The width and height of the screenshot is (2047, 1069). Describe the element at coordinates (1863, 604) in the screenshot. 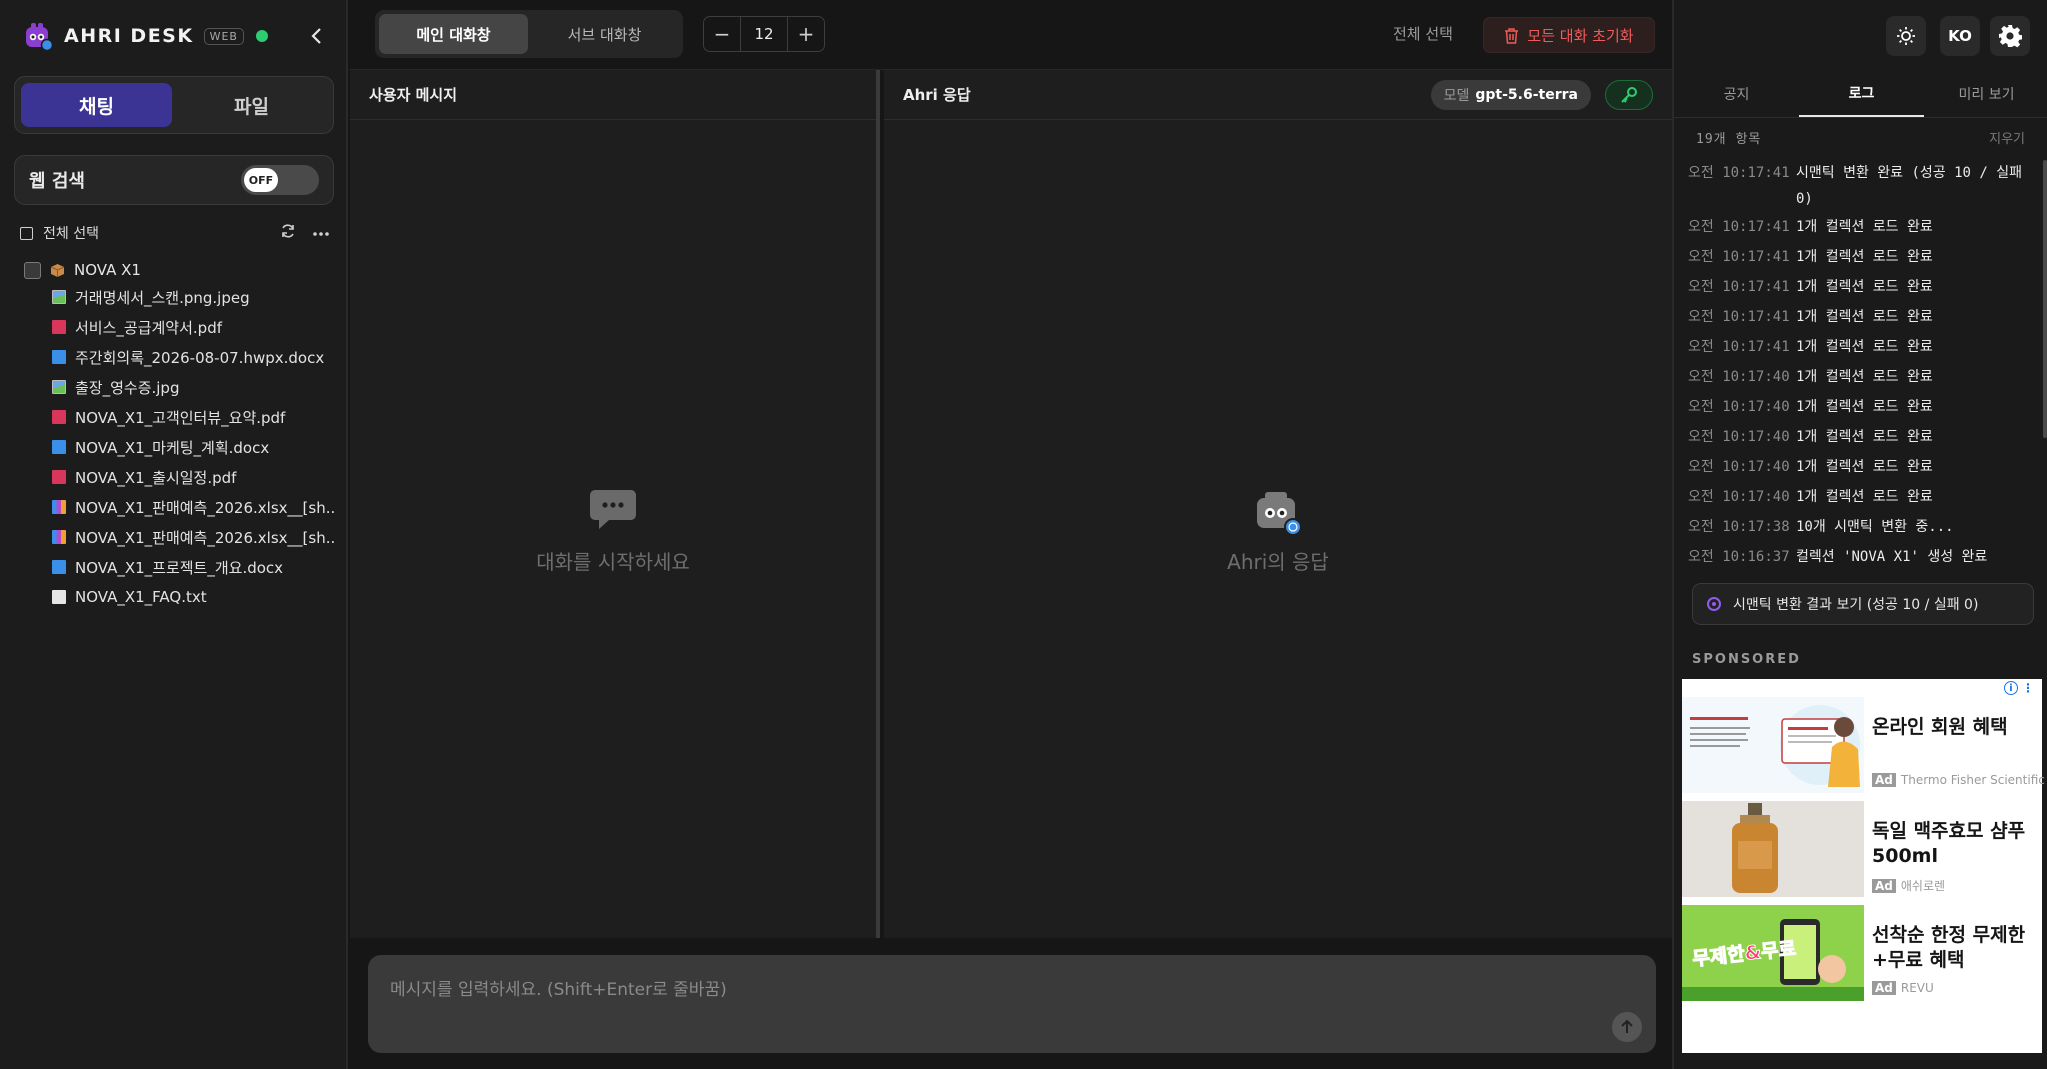

I see `view-semantic-results-button: 시맨틱 변환 결과 보기 (성공 10 / 실패 0)` at that location.